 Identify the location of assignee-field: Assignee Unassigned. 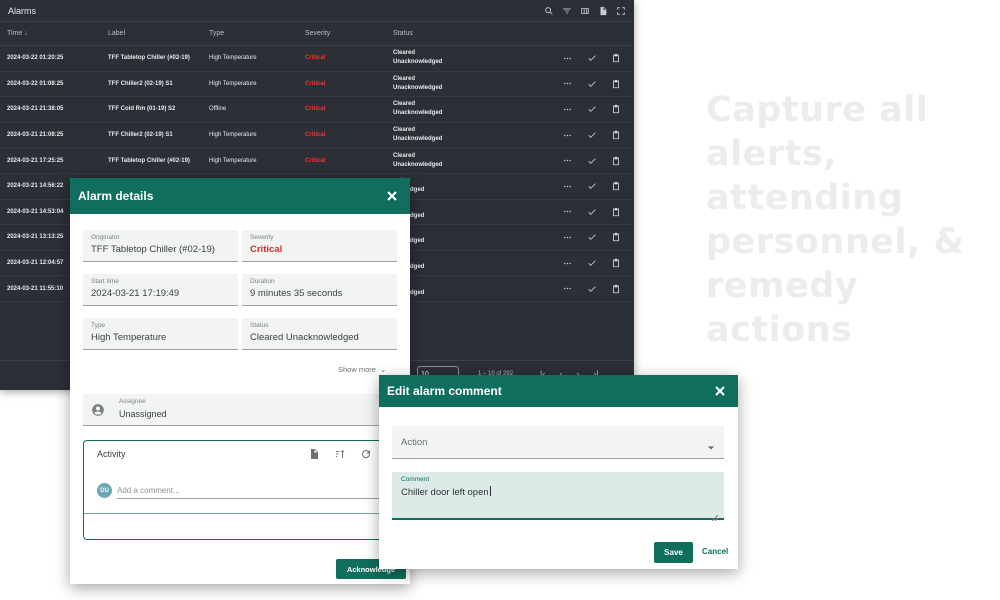
(246, 410).